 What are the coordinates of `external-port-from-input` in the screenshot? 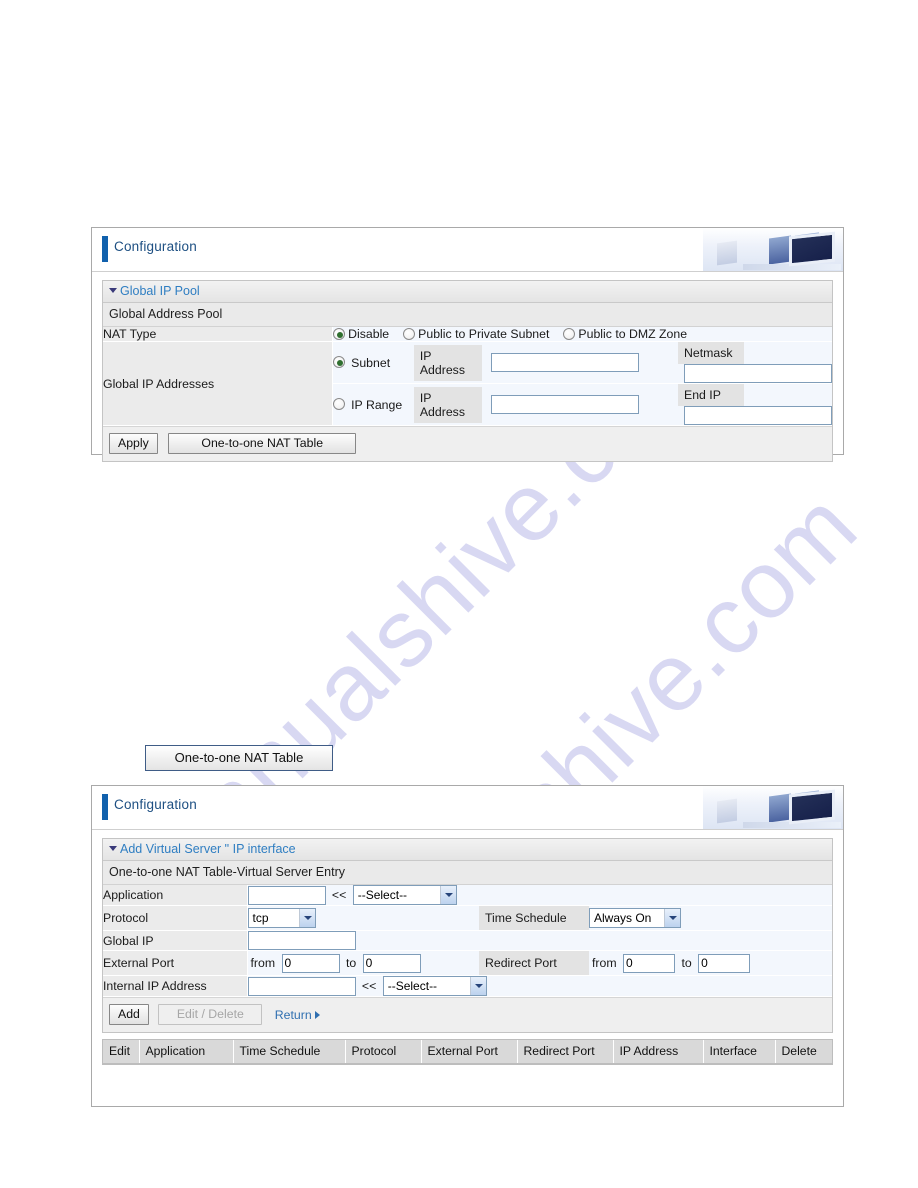 It's located at (310, 963).